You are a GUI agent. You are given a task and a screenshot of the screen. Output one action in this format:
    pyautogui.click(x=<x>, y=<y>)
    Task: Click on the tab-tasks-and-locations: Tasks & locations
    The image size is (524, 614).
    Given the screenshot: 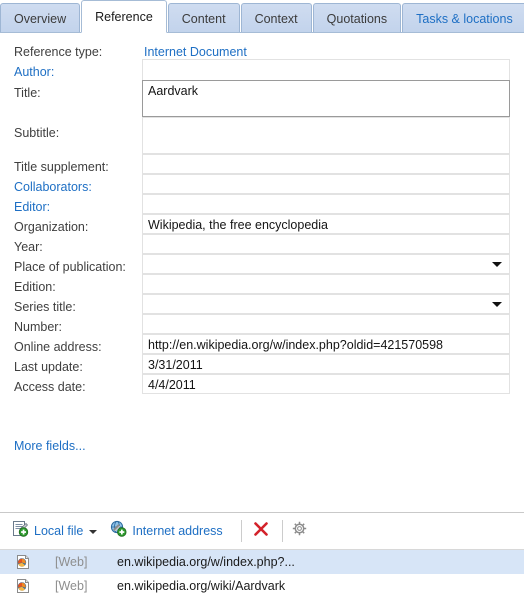 What is the action you would take?
    pyautogui.click(x=463, y=18)
    